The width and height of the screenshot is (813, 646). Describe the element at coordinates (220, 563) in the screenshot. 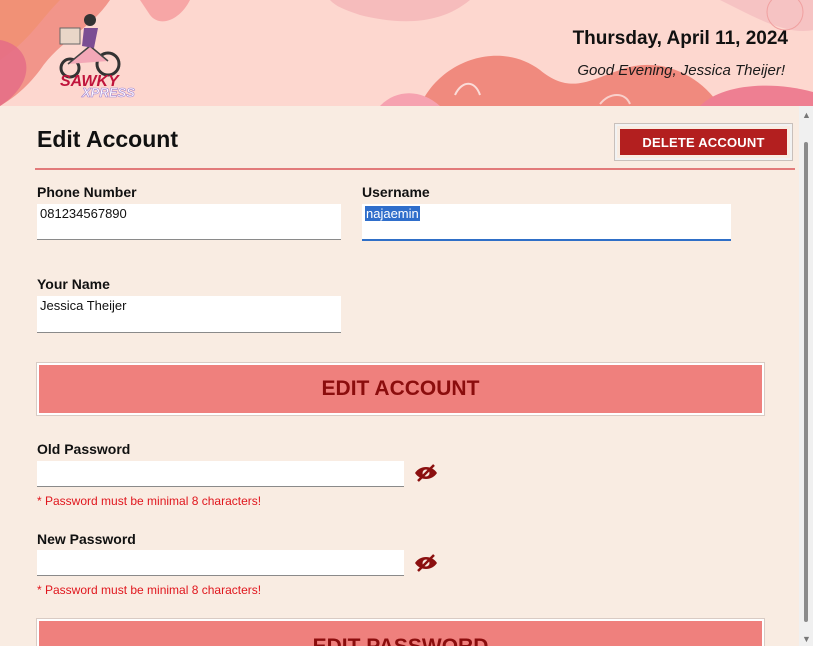

I see `new-password-field` at that location.